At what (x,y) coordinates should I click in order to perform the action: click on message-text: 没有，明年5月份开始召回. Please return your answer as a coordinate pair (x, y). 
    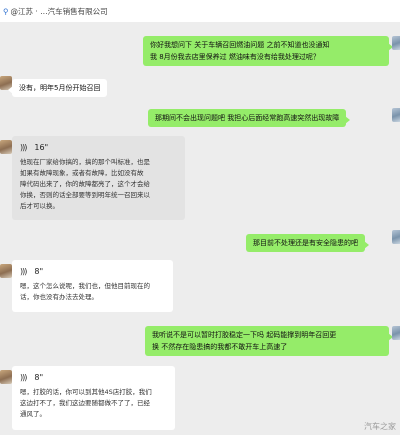
    Looking at the image, I should click on (60, 88).